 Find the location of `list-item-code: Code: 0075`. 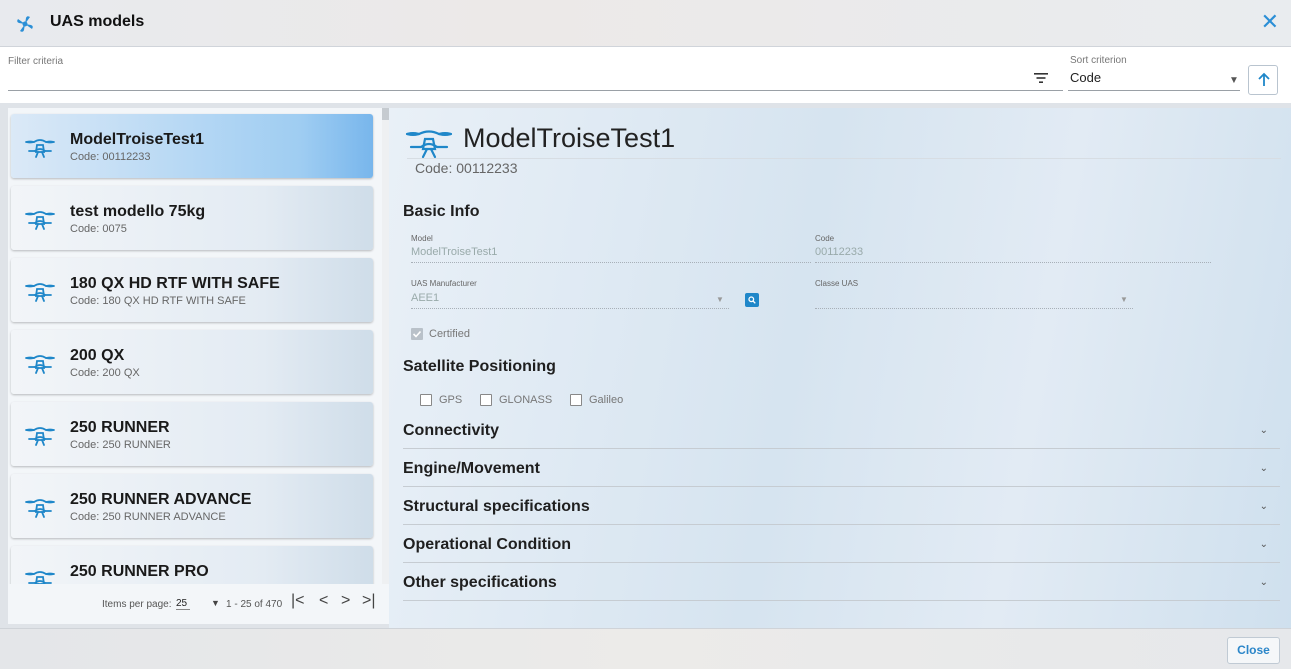

list-item-code: Code: 0075 is located at coordinates (98, 229).